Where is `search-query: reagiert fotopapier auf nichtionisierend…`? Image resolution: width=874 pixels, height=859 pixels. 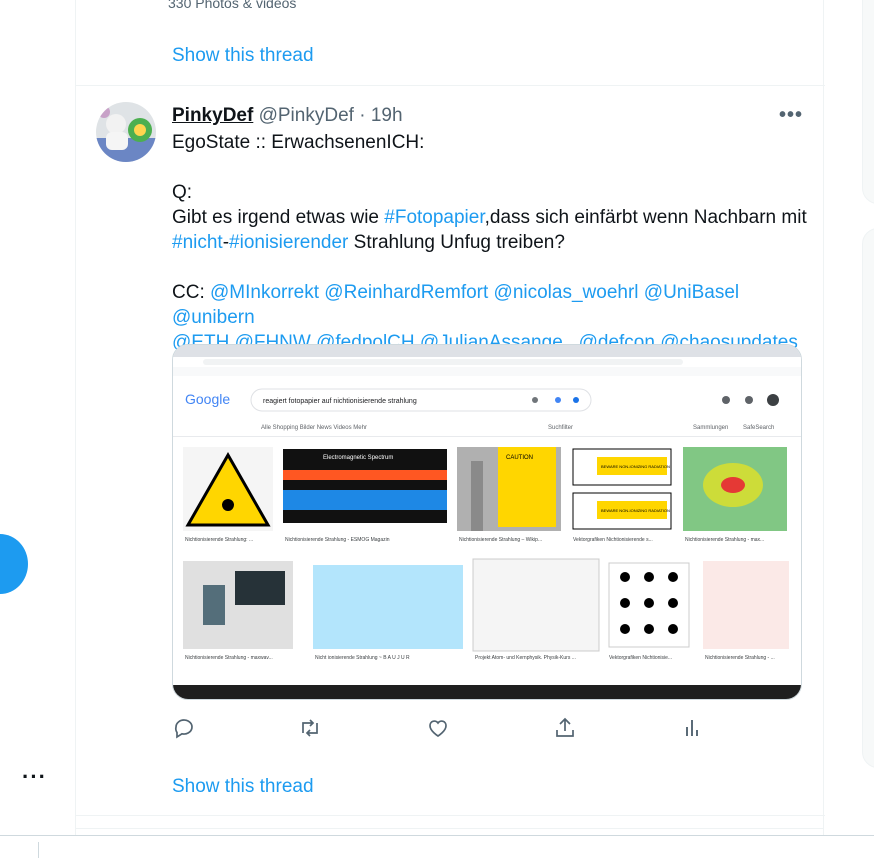
search-query: reagiert fotopapier auf nichtionisierend… is located at coordinates (340, 401).